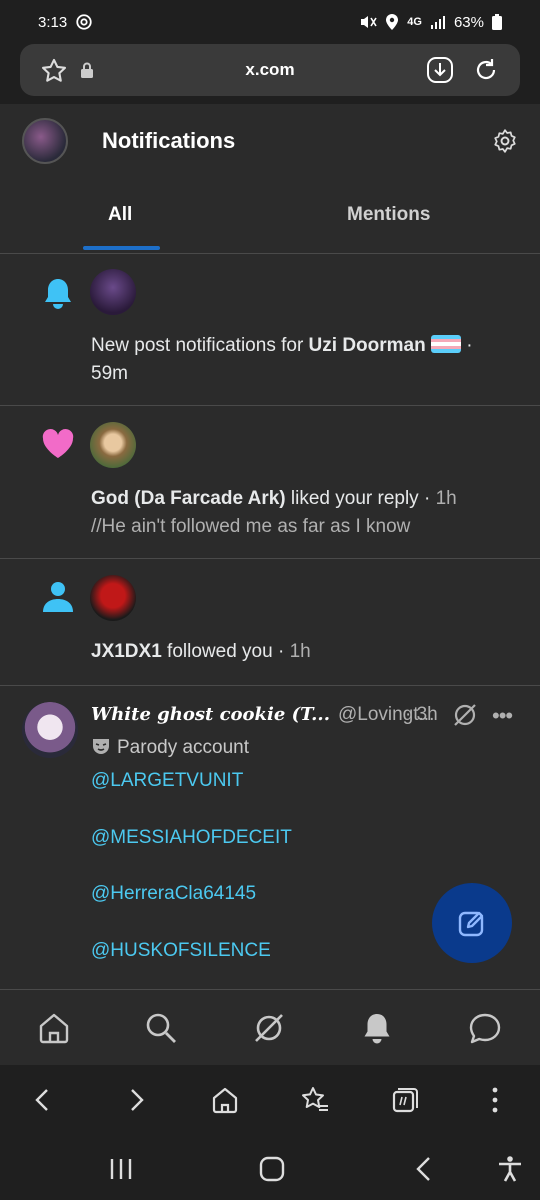  I want to click on compose-icon, so click(471, 924).